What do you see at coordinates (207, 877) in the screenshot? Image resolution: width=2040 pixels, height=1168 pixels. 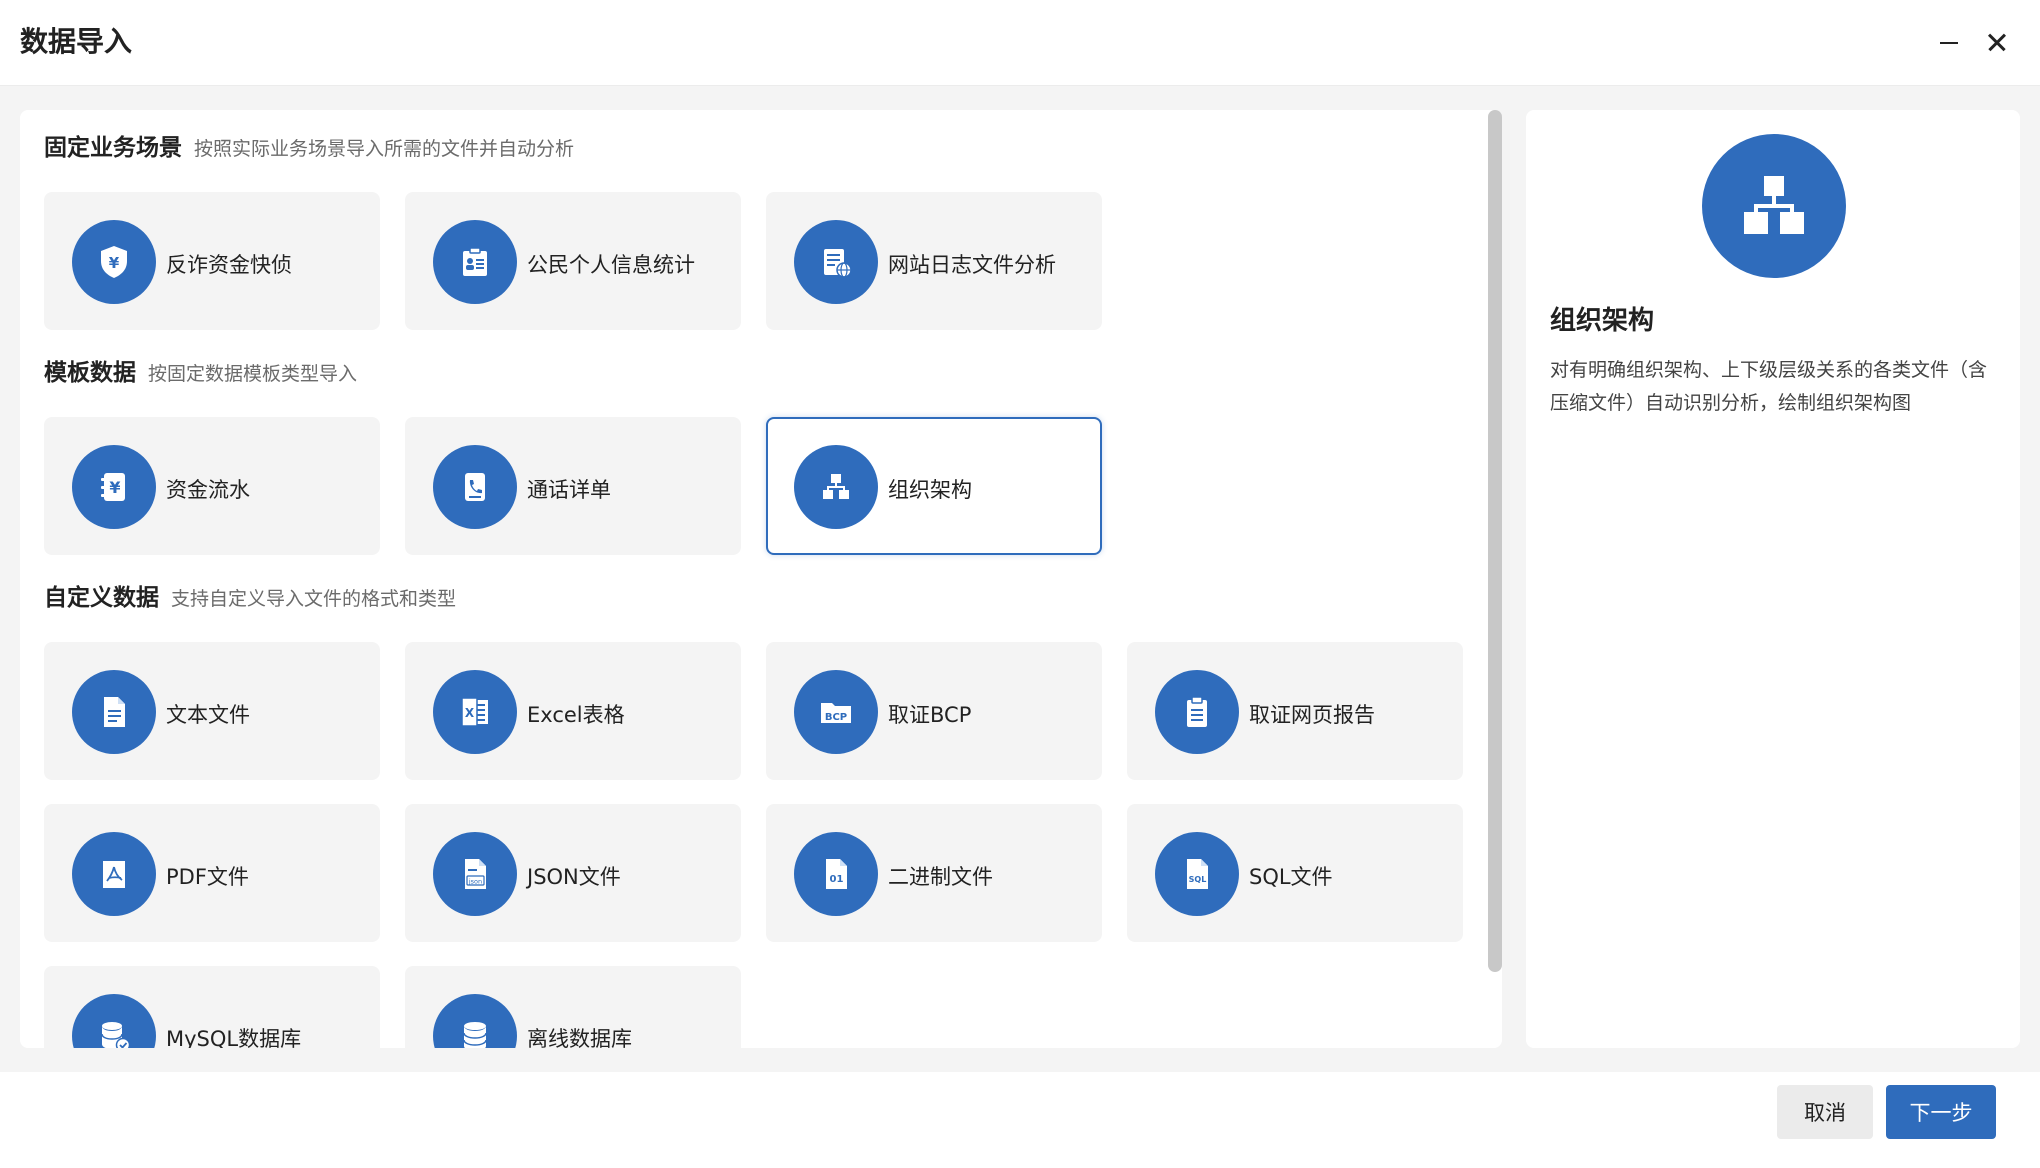 I see `card-label: PDF文件` at bounding box center [207, 877].